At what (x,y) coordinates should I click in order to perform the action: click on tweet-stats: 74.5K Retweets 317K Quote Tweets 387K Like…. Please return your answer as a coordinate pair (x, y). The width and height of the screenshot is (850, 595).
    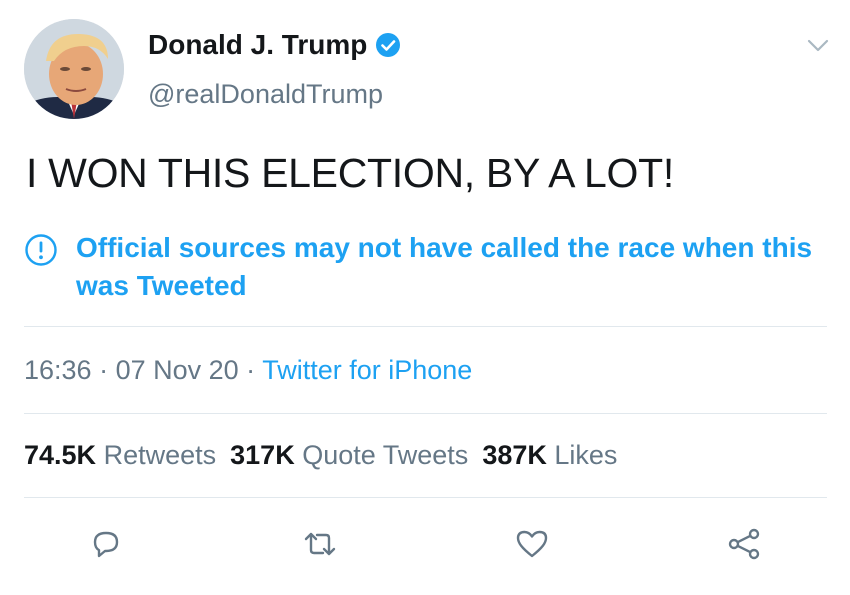
    Looking at the image, I should click on (320, 455).